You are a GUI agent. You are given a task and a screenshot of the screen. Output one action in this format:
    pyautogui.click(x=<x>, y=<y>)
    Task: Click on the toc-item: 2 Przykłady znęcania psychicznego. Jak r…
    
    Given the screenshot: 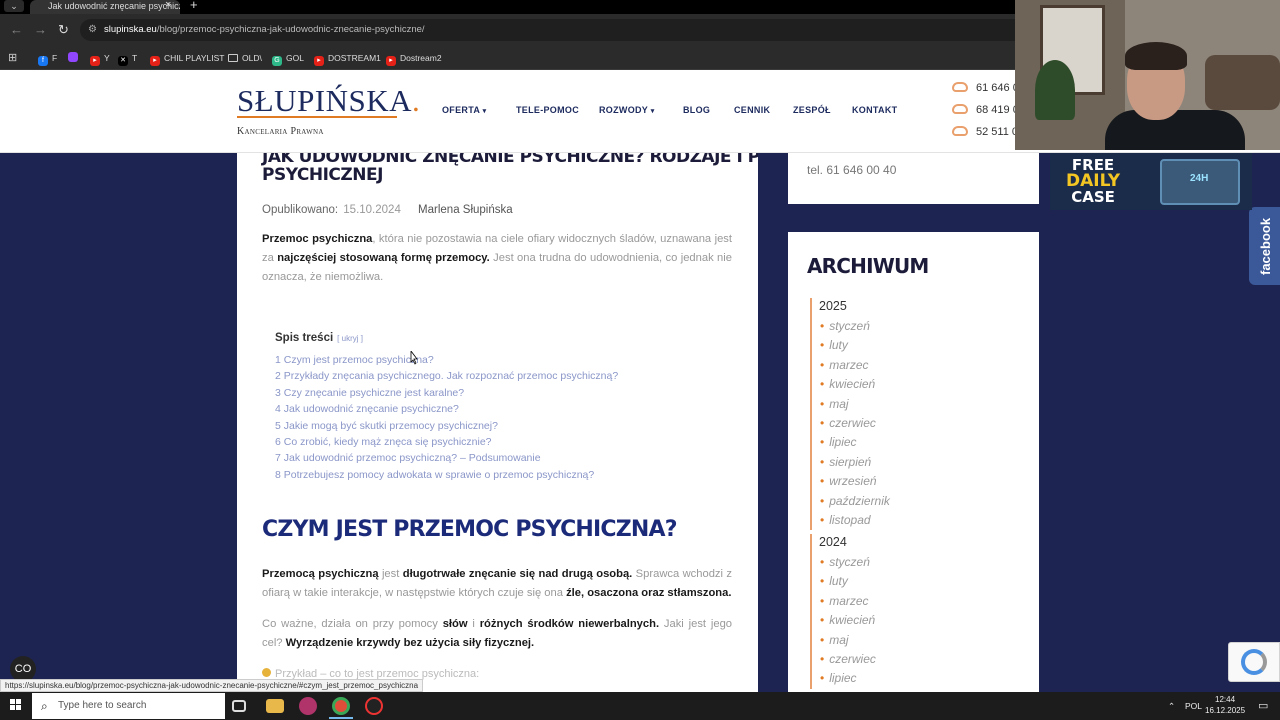 What is the action you would take?
    pyautogui.click(x=495, y=376)
    